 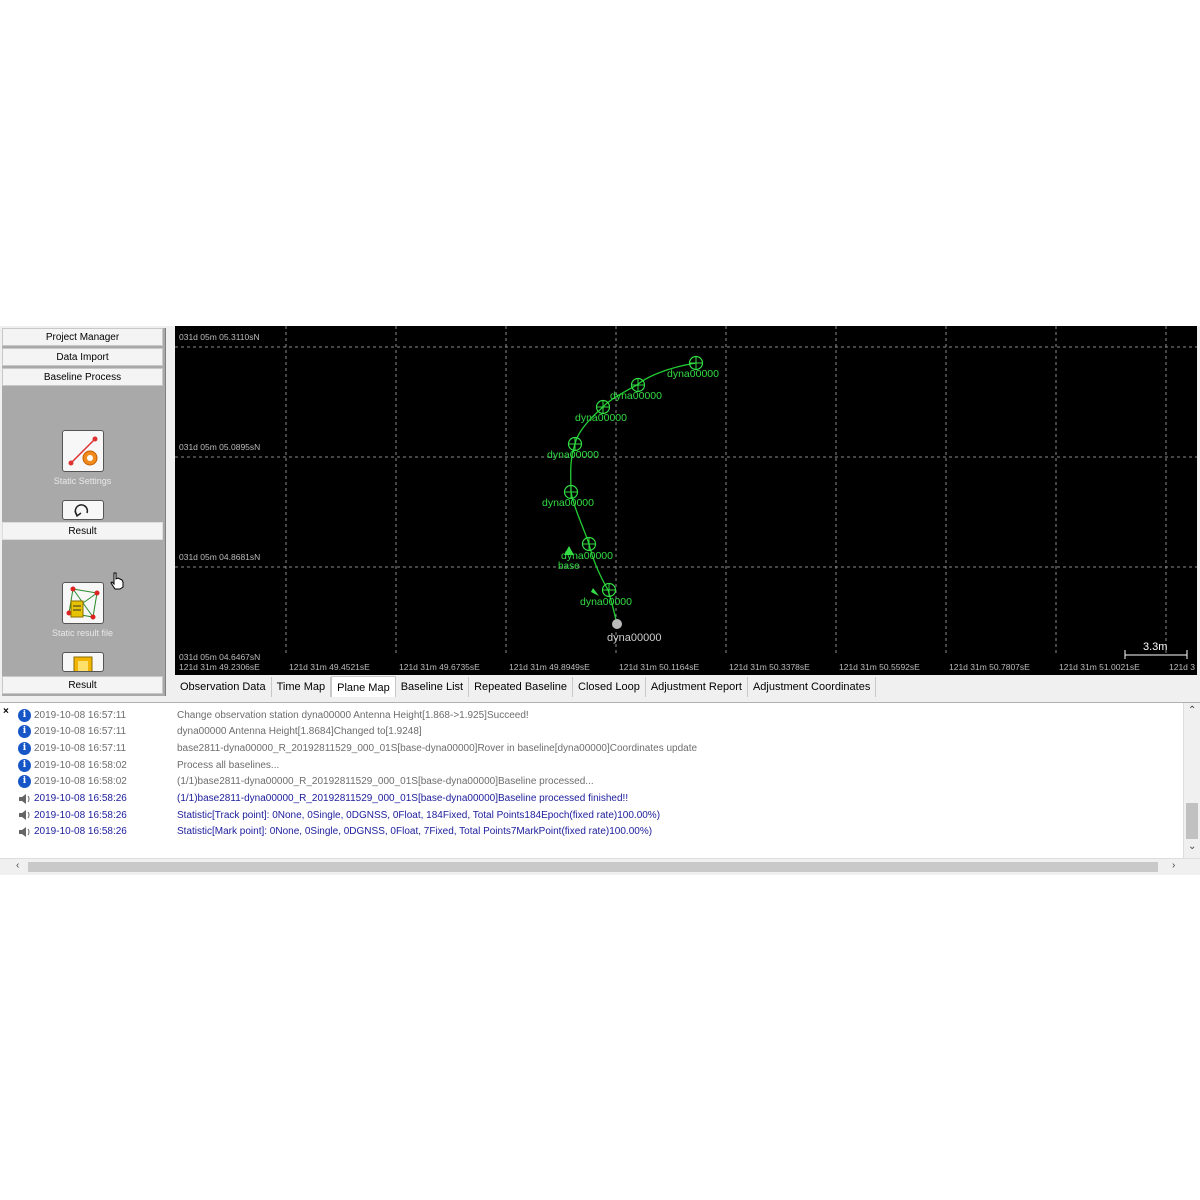 I want to click on lon-axis-label: 121d 31m 49.6735sE, so click(x=439, y=667).